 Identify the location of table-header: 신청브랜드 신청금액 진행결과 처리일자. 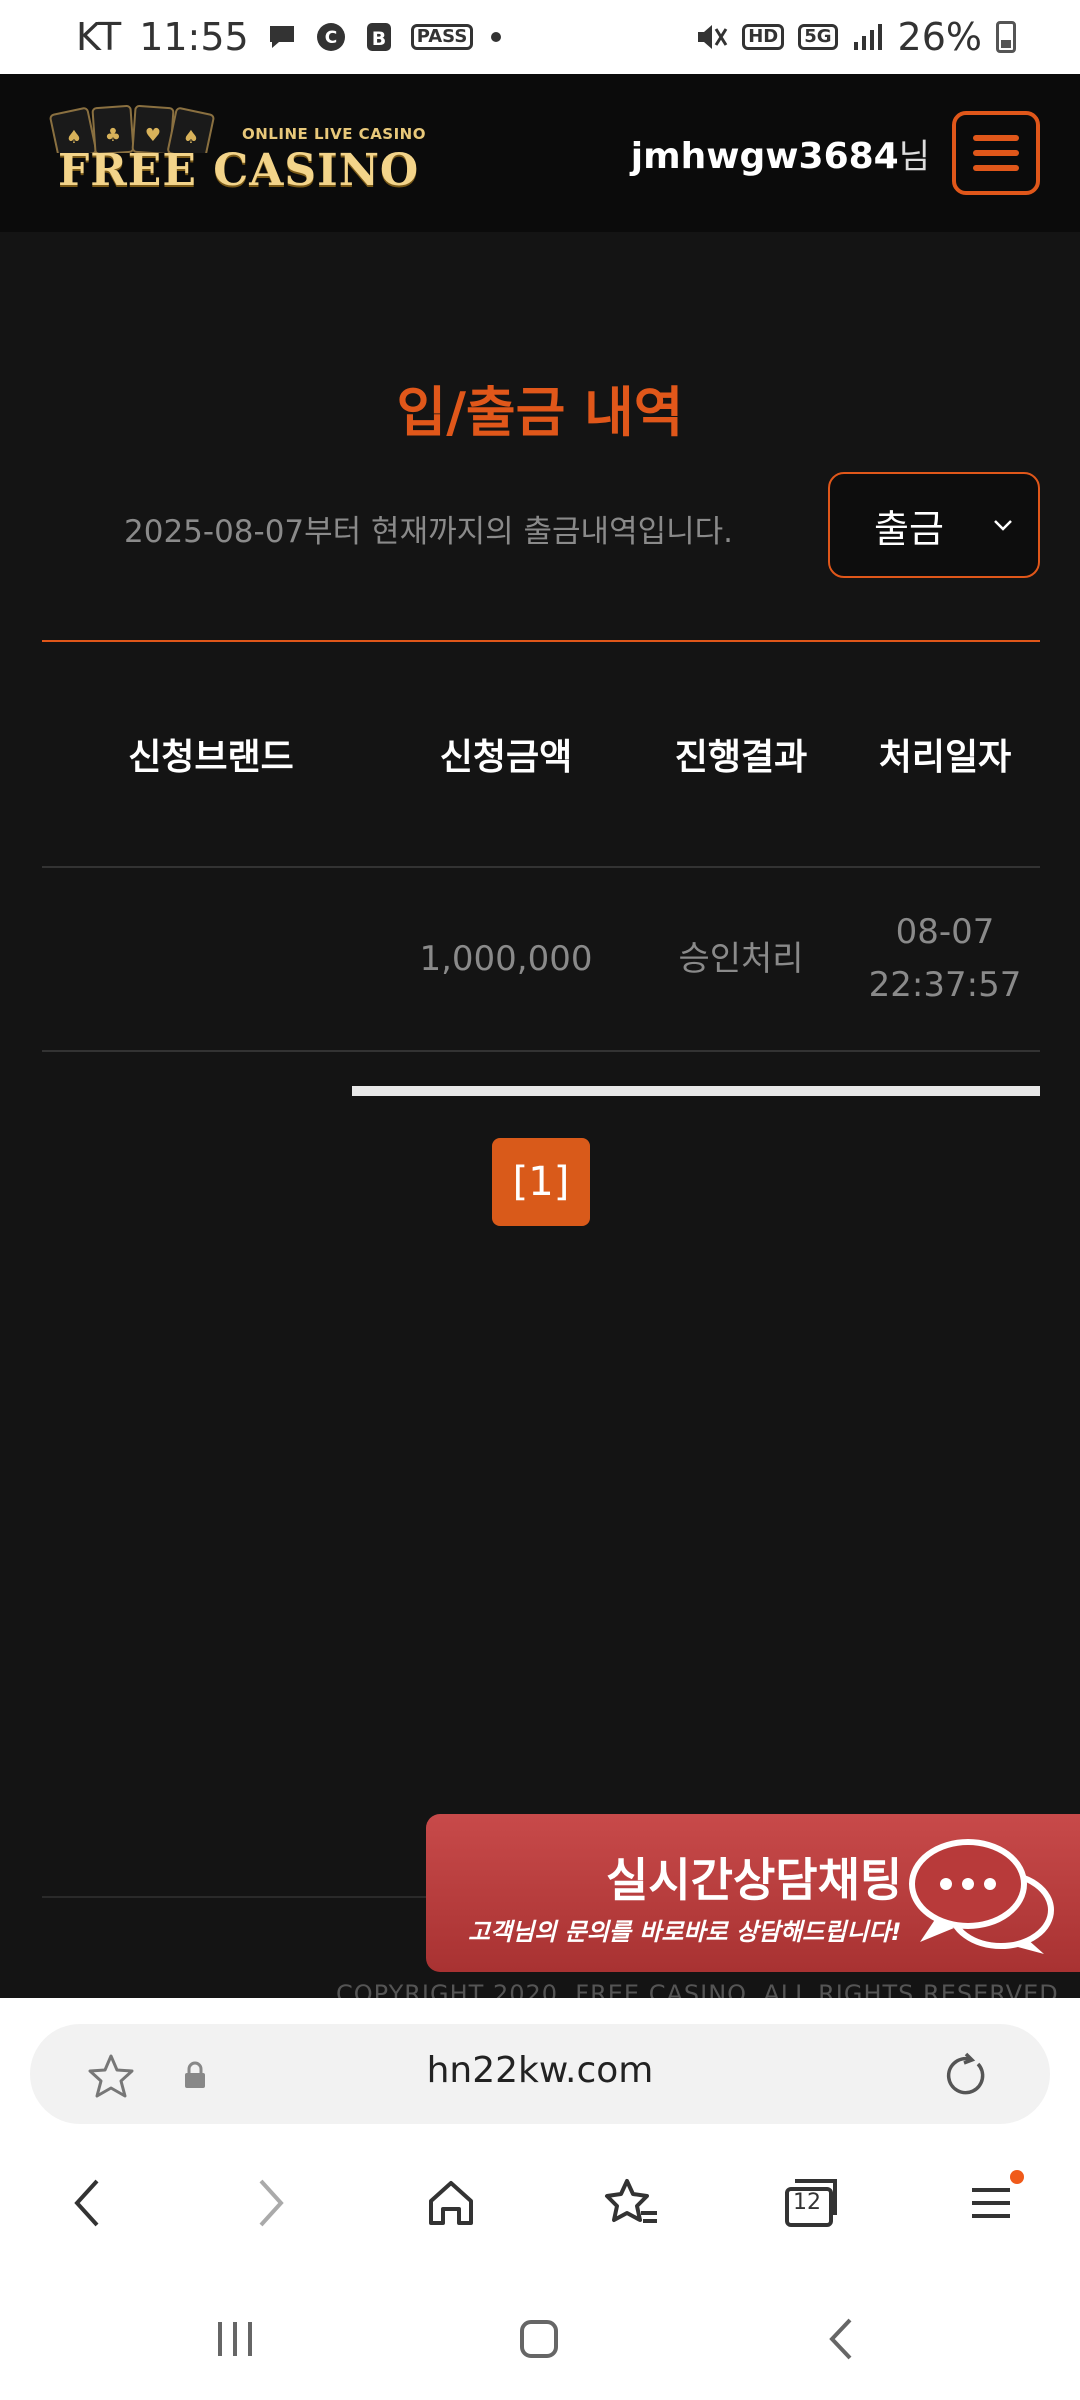
(541, 755).